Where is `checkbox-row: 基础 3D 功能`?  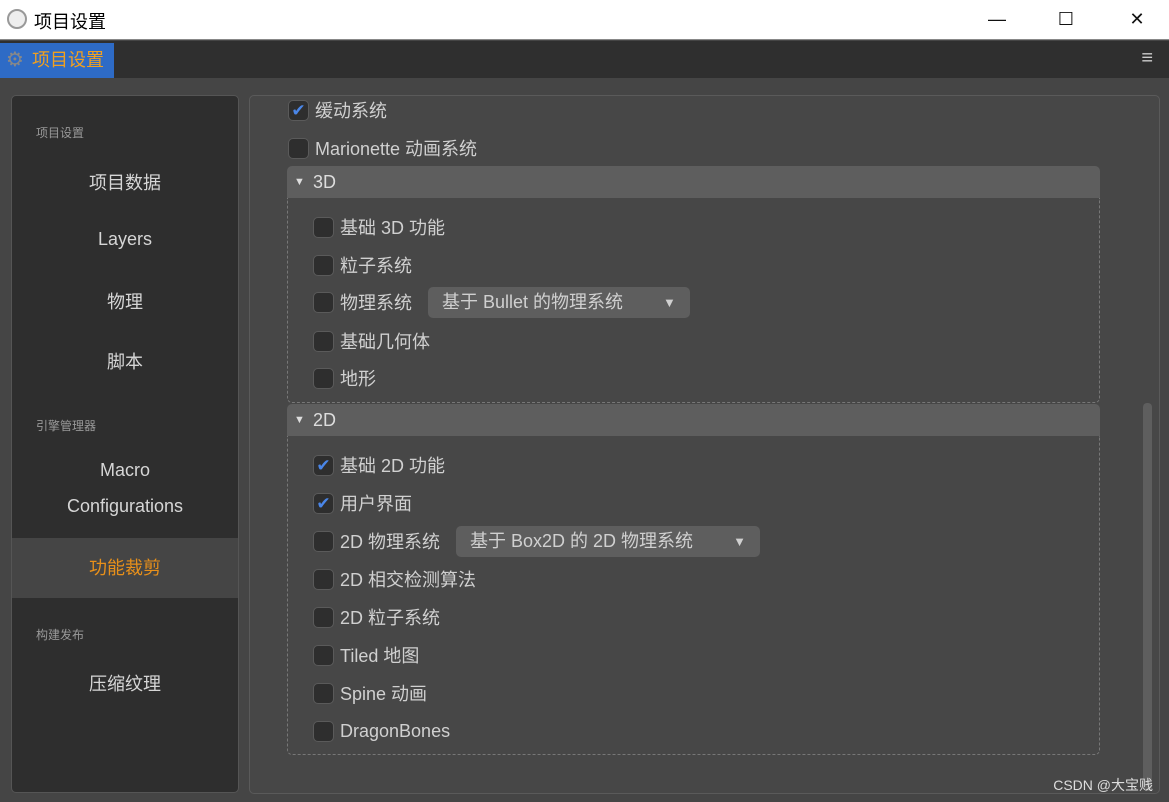 checkbox-row: 基础 3D 功能 is located at coordinates (379, 227).